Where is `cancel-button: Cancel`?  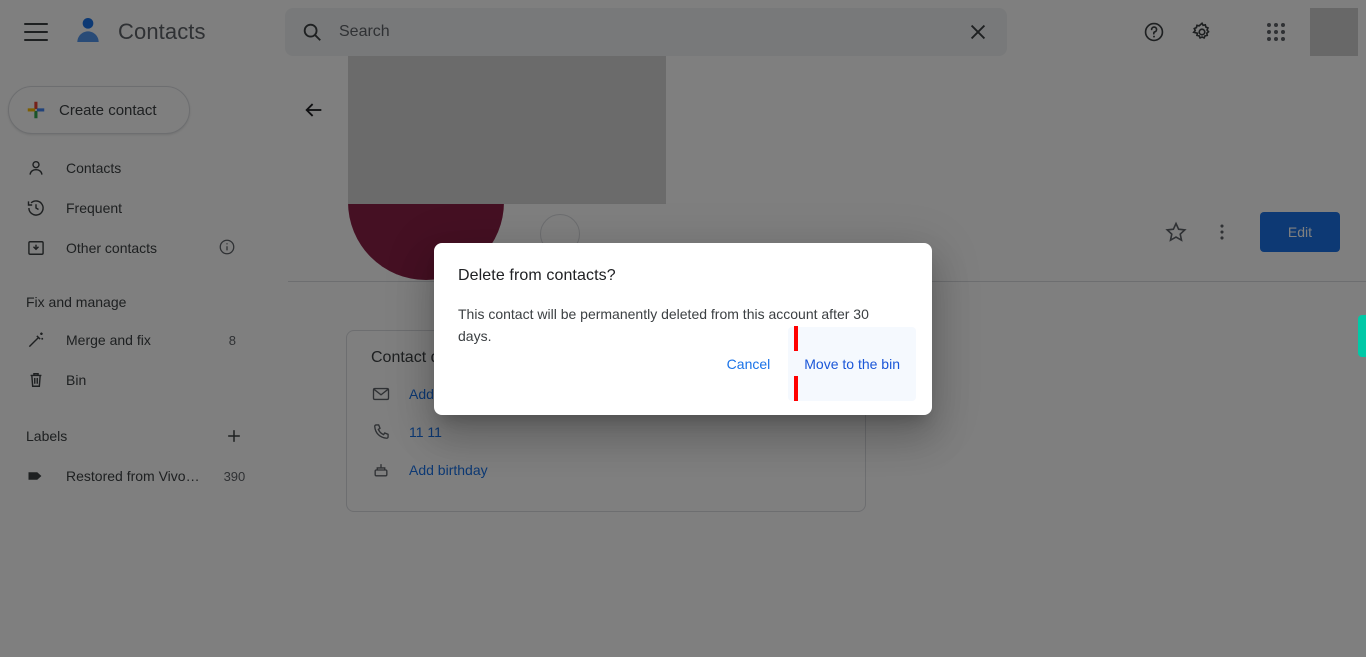 cancel-button: Cancel is located at coordinates (749, 364).